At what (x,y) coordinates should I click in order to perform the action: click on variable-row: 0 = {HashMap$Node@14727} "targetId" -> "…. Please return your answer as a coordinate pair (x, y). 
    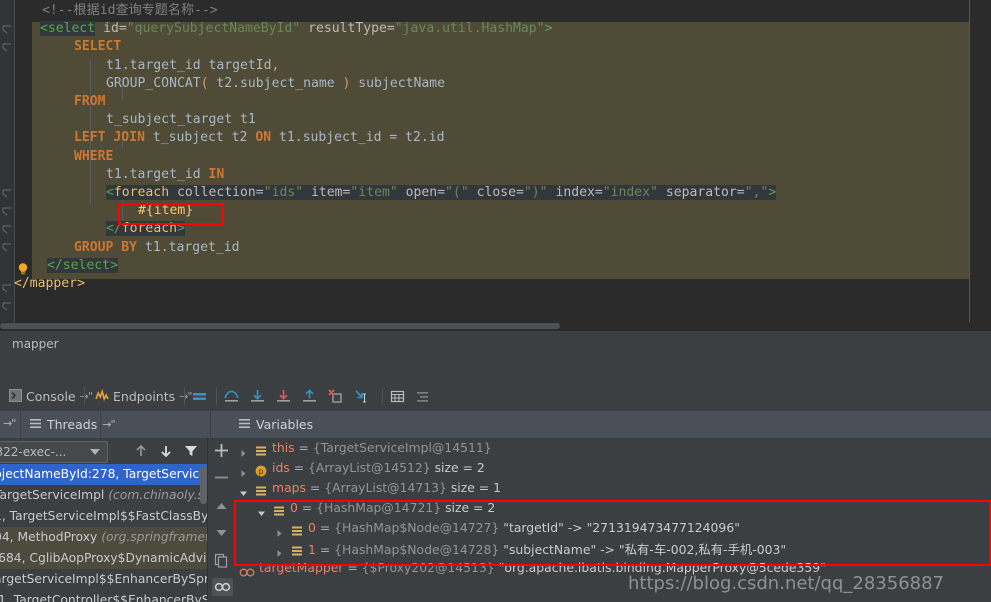
    Looking at the image, I should click on (612, 528).